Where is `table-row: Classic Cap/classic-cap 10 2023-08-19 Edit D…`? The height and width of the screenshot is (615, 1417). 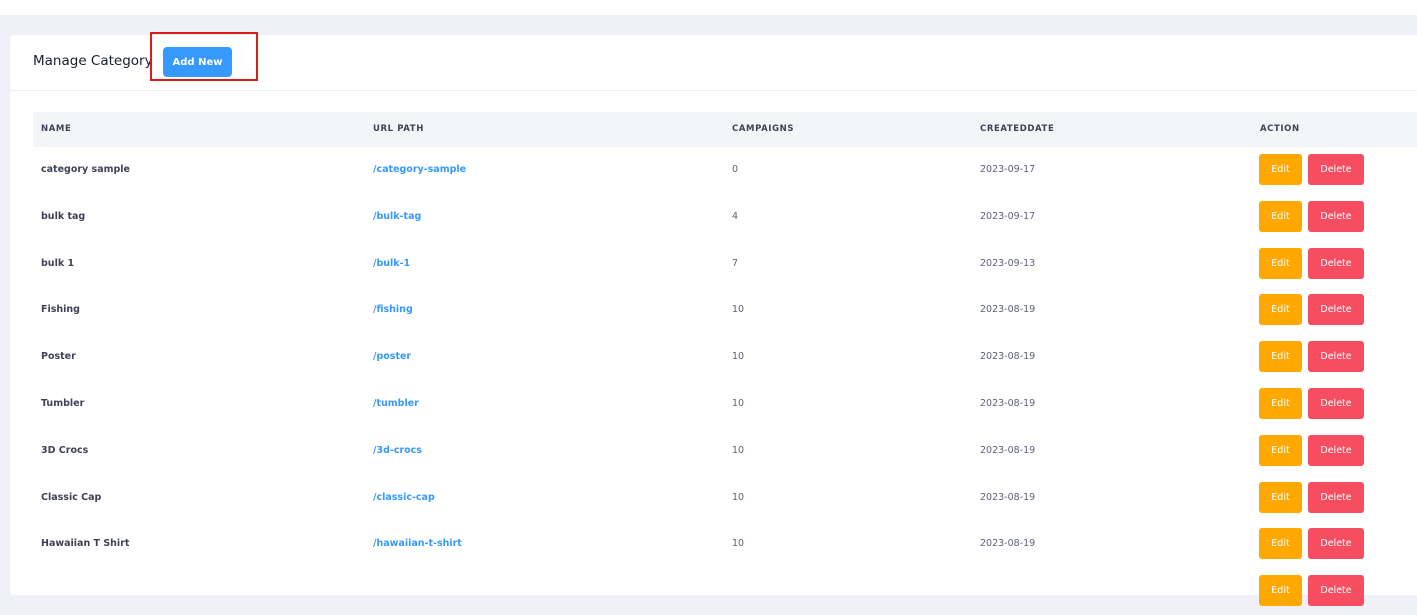
table-row: Classic Cap/classic-cap 10 2023-08-19 Edit D… is located at coordinates (725, 498).